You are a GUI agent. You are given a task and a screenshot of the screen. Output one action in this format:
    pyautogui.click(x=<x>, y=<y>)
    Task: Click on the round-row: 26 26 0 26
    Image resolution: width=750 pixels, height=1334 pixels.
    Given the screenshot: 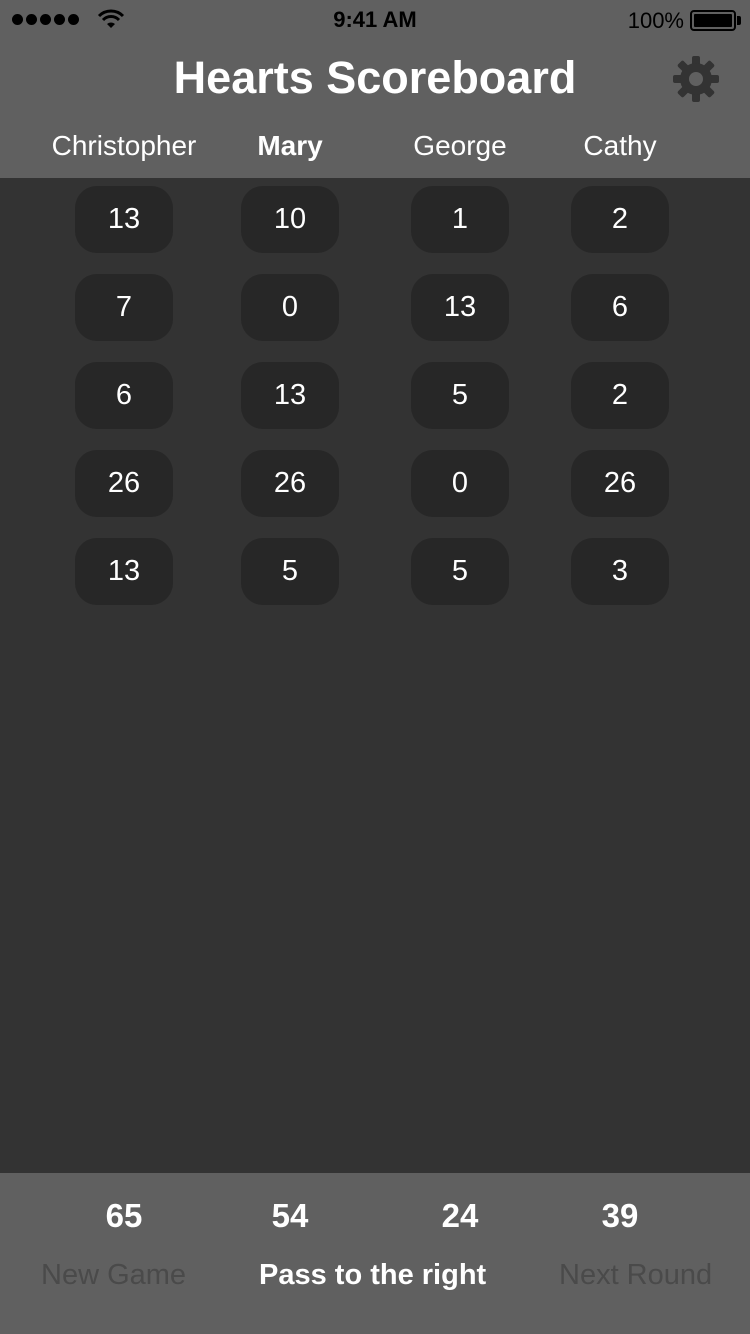 What is the action you would take?
    pyautogui.click(x=375, y=494)
    